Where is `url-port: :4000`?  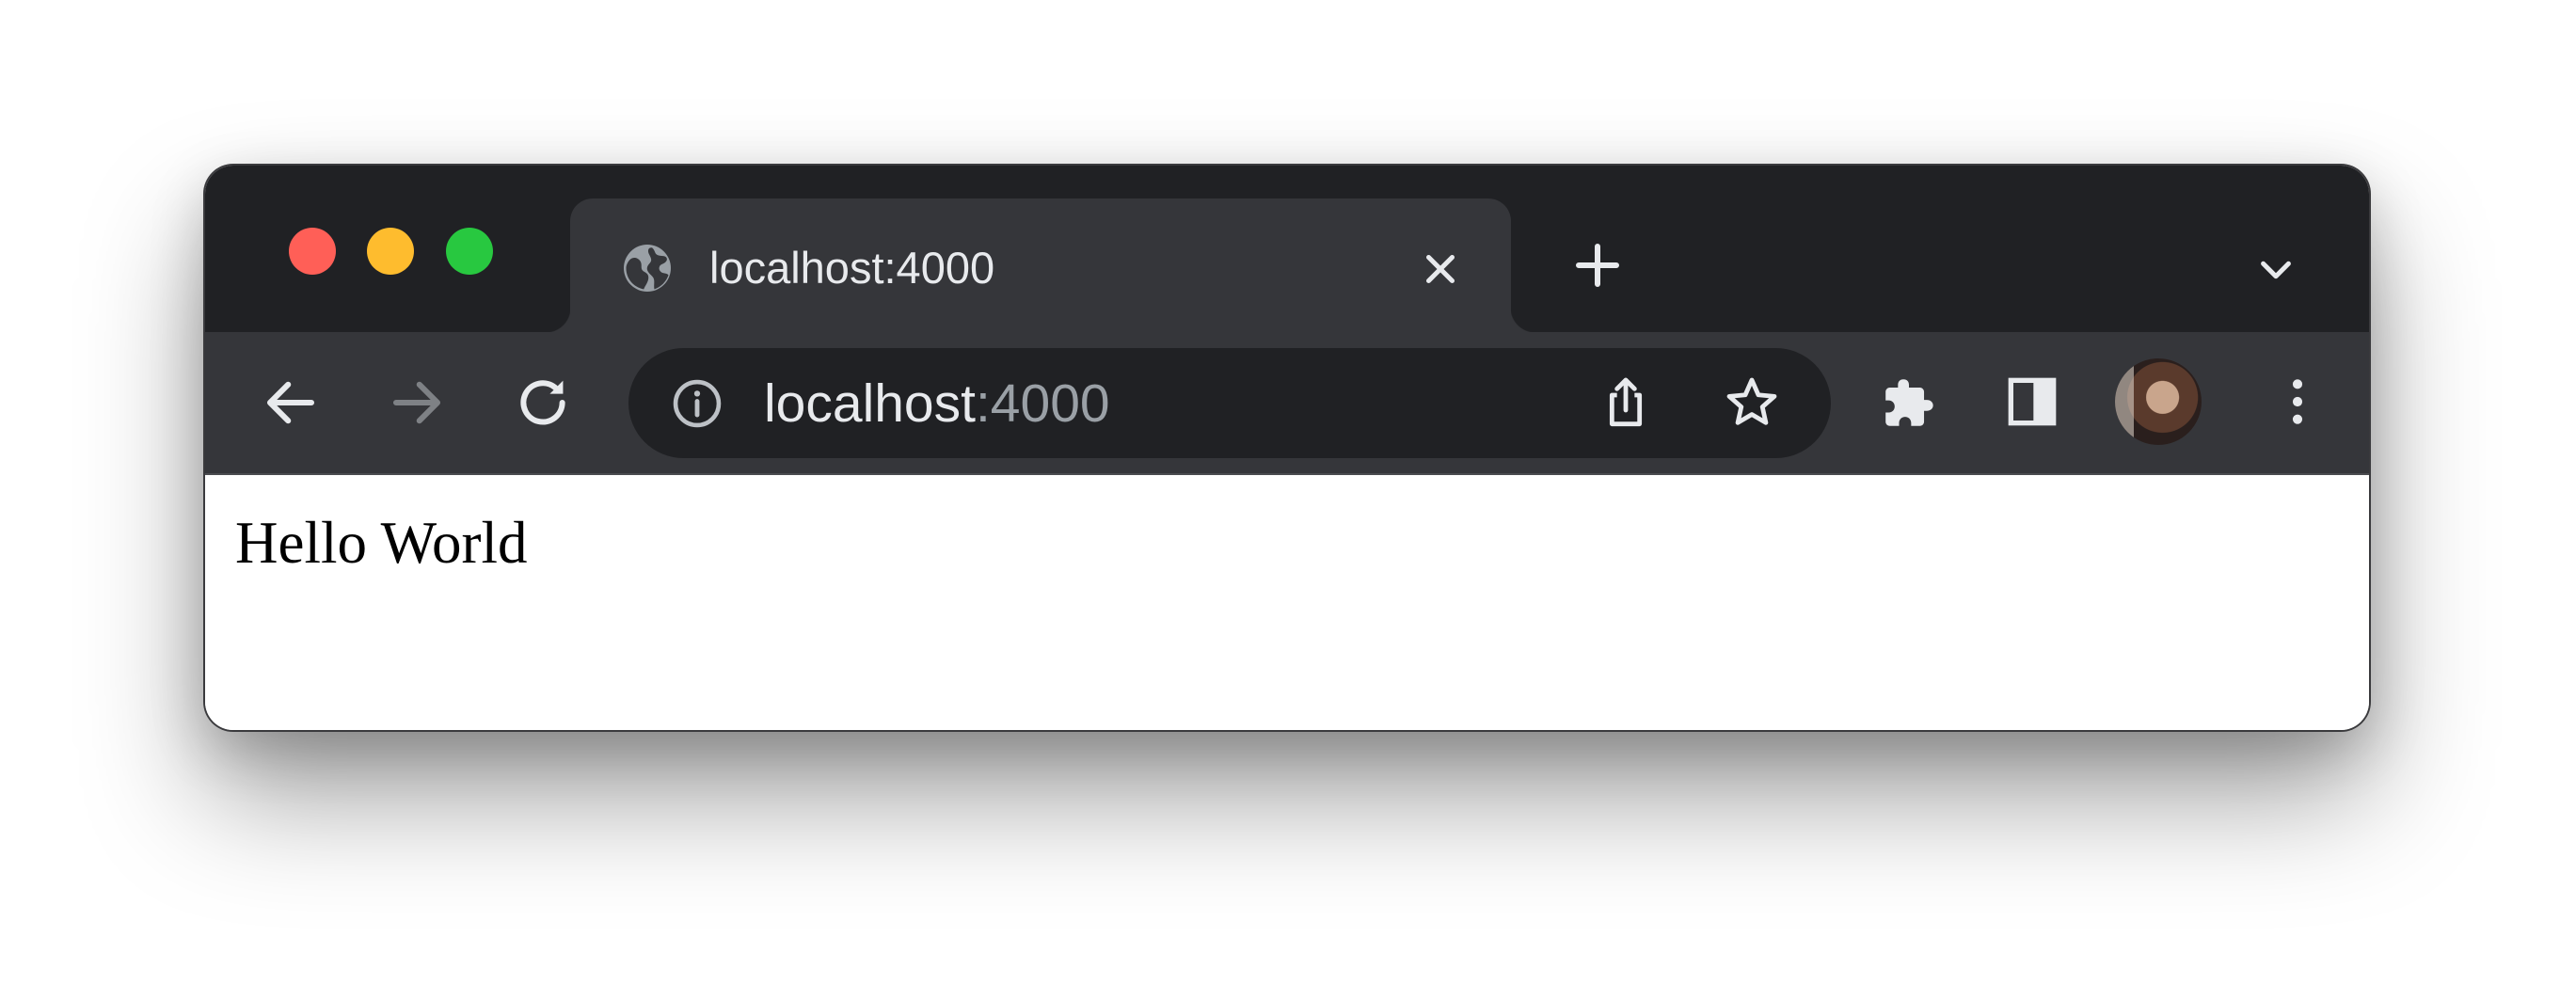
url-port: :4000 is located at coordinates (1043, 403).